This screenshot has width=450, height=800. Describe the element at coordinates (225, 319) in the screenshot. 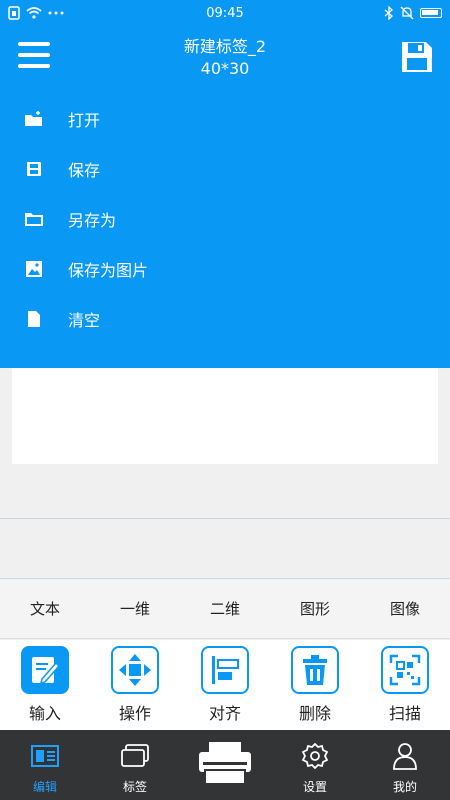

I see `menu-item-clear: 清空` at that location.